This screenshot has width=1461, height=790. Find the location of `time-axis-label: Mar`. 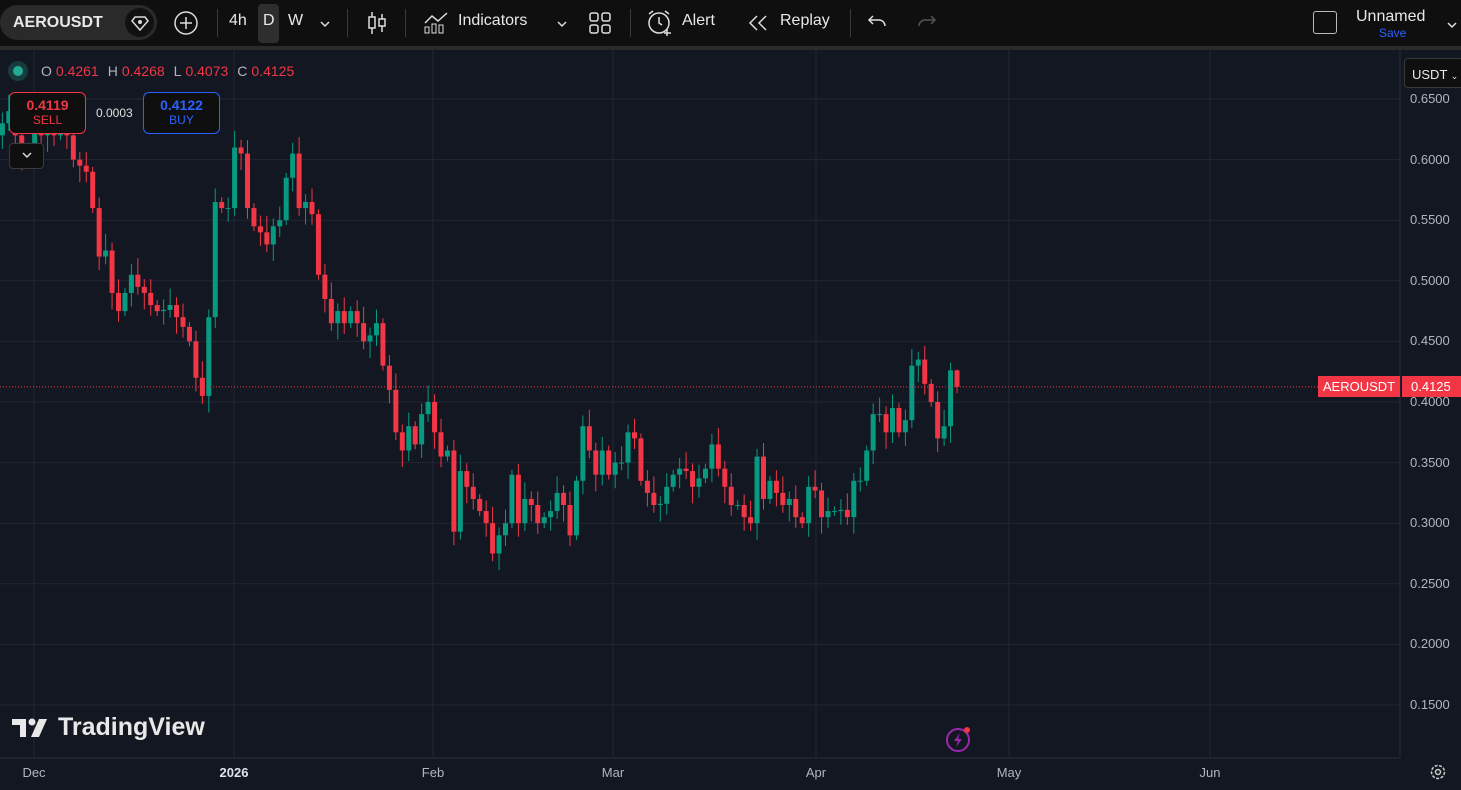

time-axis-label: Mar is located at coordinates (613, 772).